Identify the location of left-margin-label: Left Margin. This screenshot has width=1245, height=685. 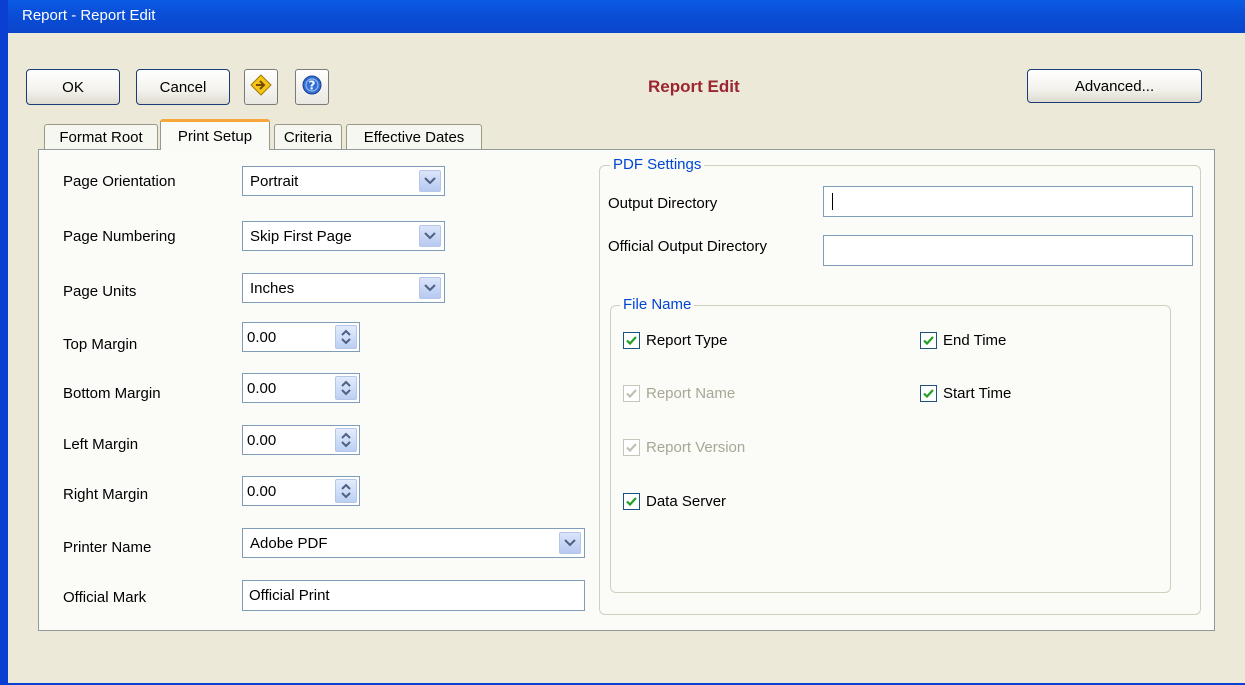
(101, 444).